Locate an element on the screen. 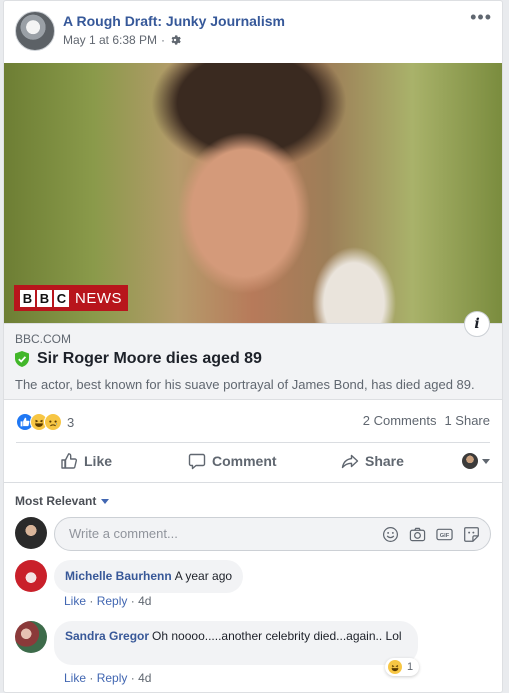 The height and width of the screenshot is (693, 509). haha-icon is located at coordinates (395, 667).